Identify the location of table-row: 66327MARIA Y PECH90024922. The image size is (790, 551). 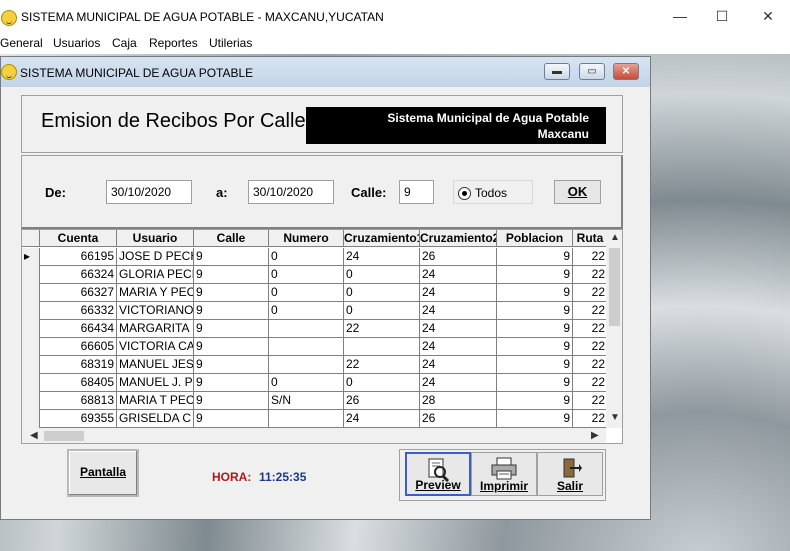
(315, 293).